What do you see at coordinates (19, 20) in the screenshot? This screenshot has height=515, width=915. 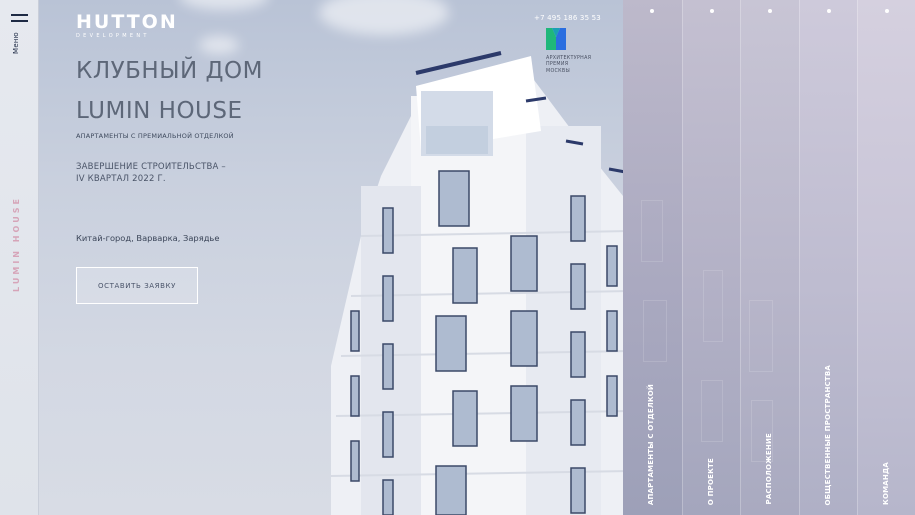 I see `menu-icon` at bounding box center [19, 20].